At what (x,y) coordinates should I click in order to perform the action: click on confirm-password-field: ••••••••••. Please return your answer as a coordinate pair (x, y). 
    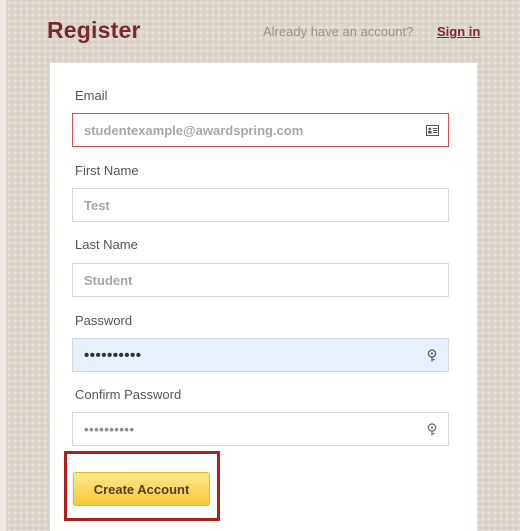
    Looking at the image, I should click on (260, 429).